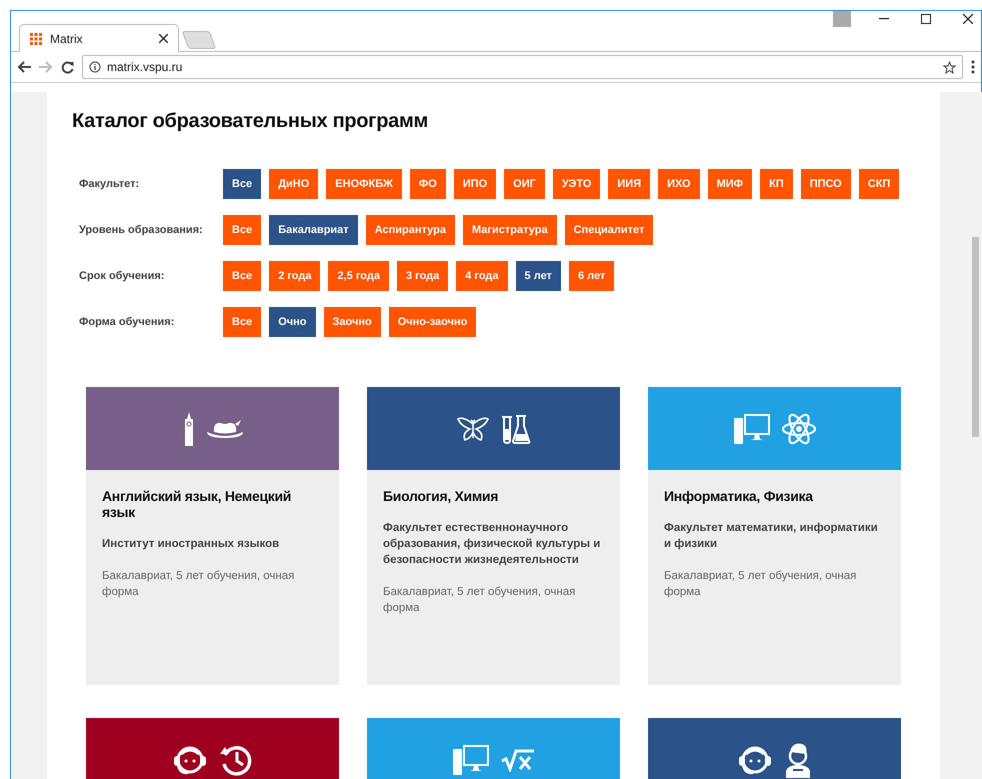  What do you see at coordinates (422, 276) in the screenshot?
I see `filter-option: 3 года` at bounding box center [422, 276].